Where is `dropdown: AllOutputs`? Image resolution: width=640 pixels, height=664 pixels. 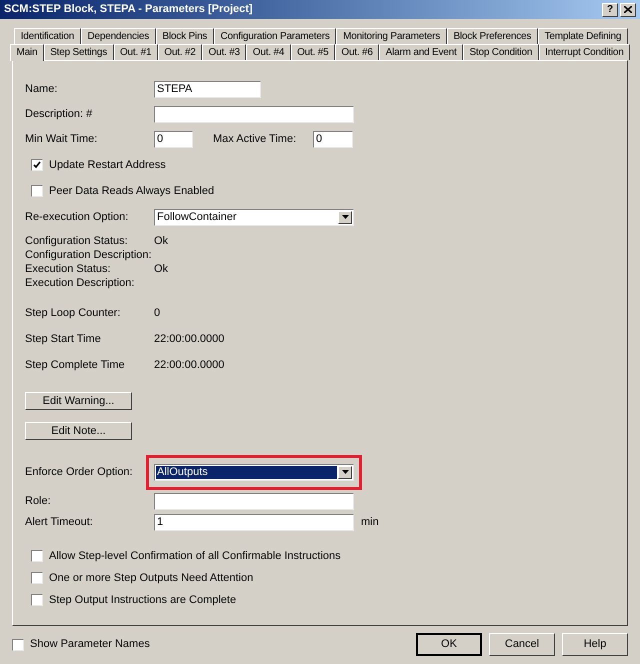 dropdown: AllOutputs is located at coordinates (254, 472).